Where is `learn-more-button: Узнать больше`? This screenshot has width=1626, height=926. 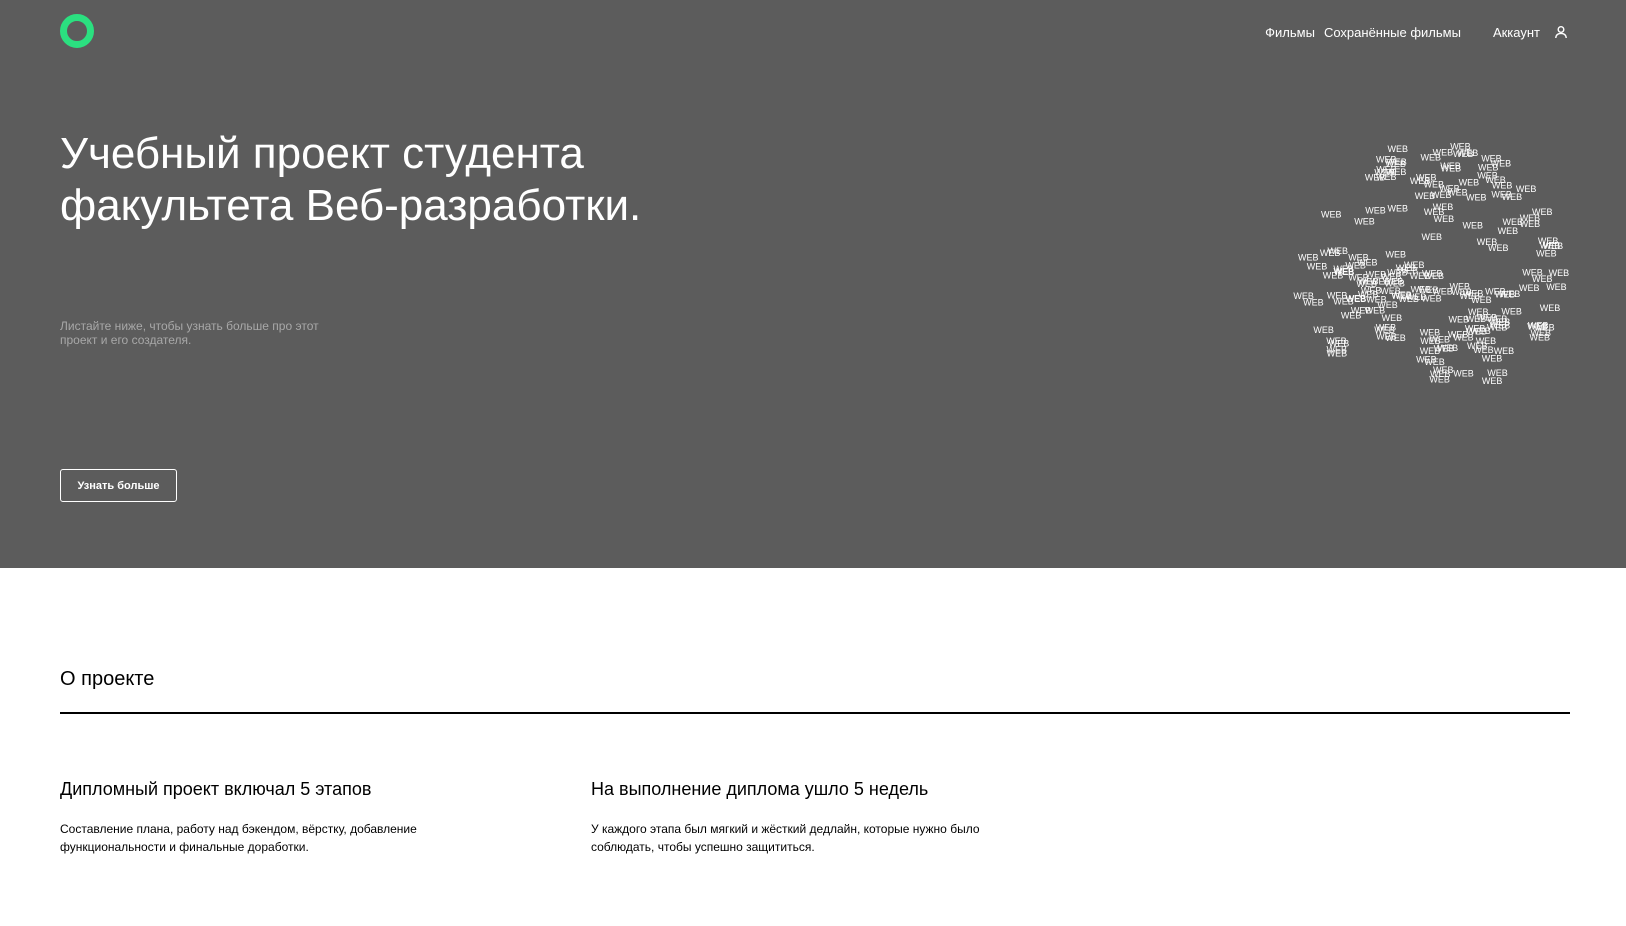 learn-more-button: Узнать больше is located at coordinates (118, 485).